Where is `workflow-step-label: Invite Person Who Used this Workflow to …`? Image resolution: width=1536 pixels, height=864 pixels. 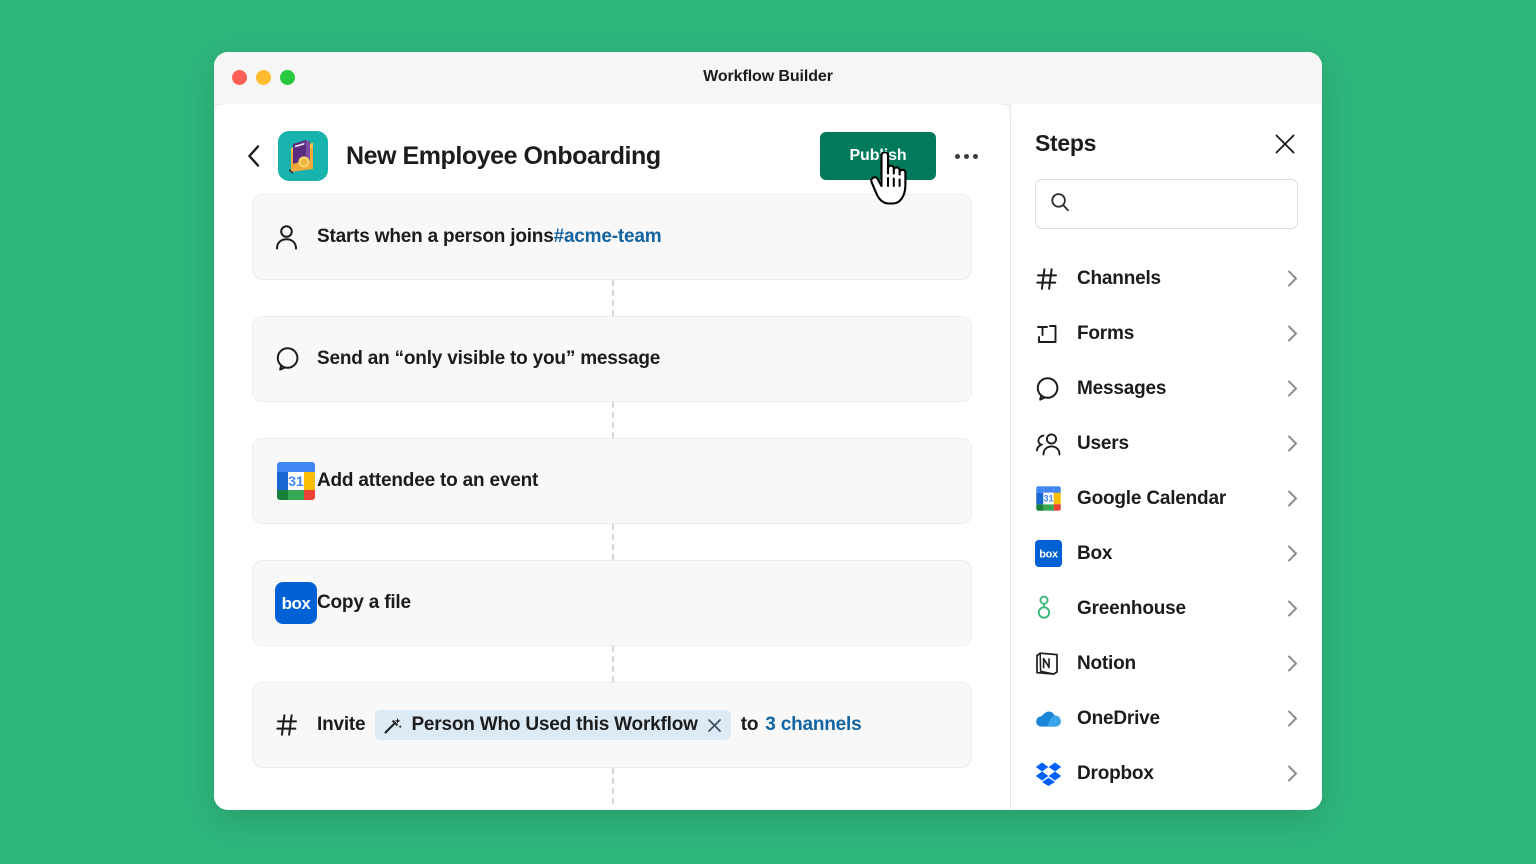 workflow-step-label: Invite Person Who Used this Workflow to … is located at coordinates (589, 725).